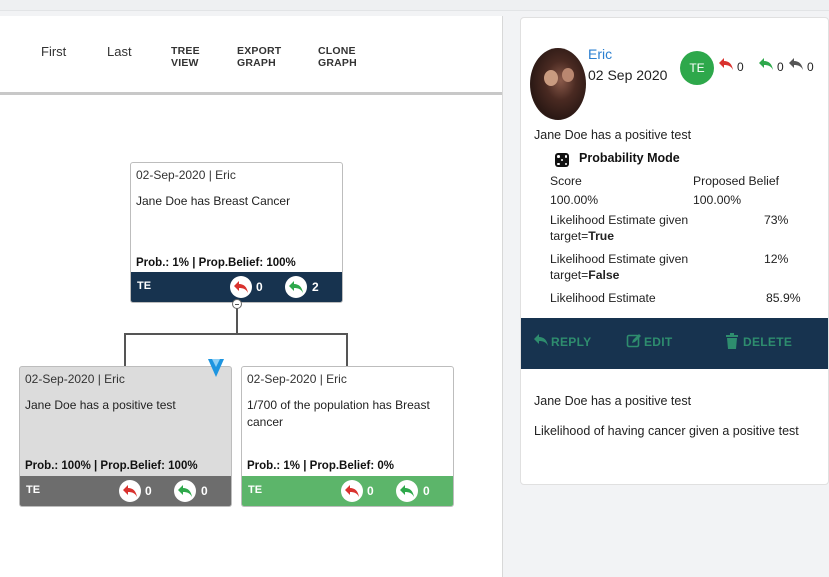 The height and width of the screenshot is (577, 829). Describe the element at coordinates (717, 200) in the screenshot. I see `belief-value: 100.00%` at that location.